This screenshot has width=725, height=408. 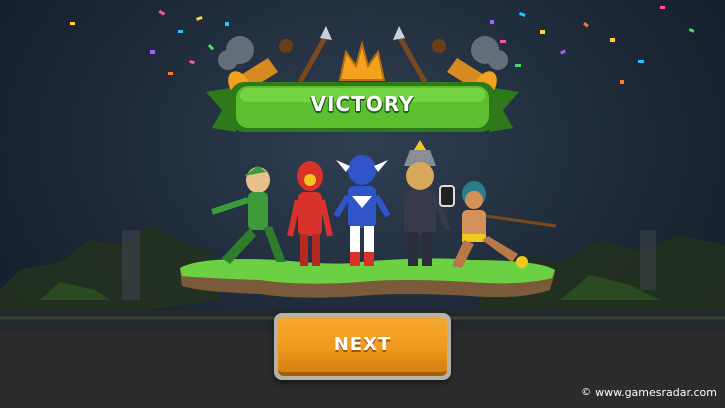 What do you see at coordinates (504, 224) in the screenshot?
I see `tribal-warrior-hero` at bounding box center [504, 224].